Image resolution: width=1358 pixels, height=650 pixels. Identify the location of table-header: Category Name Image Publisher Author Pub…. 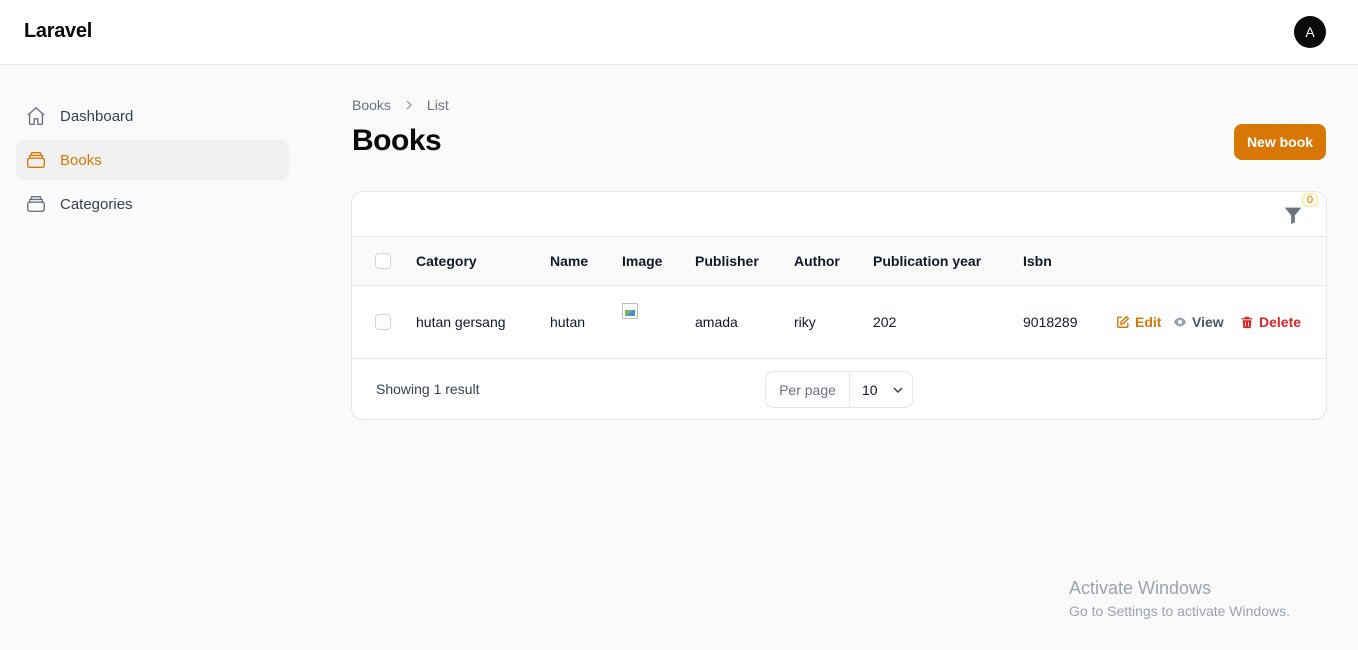
(839, 261).